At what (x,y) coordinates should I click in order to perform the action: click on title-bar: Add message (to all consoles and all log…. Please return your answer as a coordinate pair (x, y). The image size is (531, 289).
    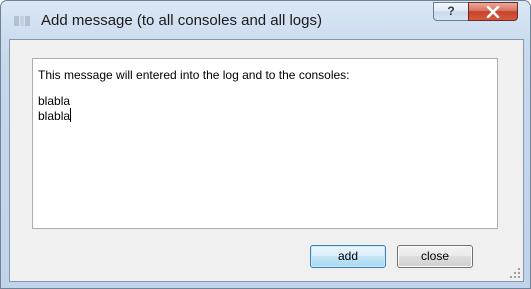
    Looking at the image, I should click on (265, 20).